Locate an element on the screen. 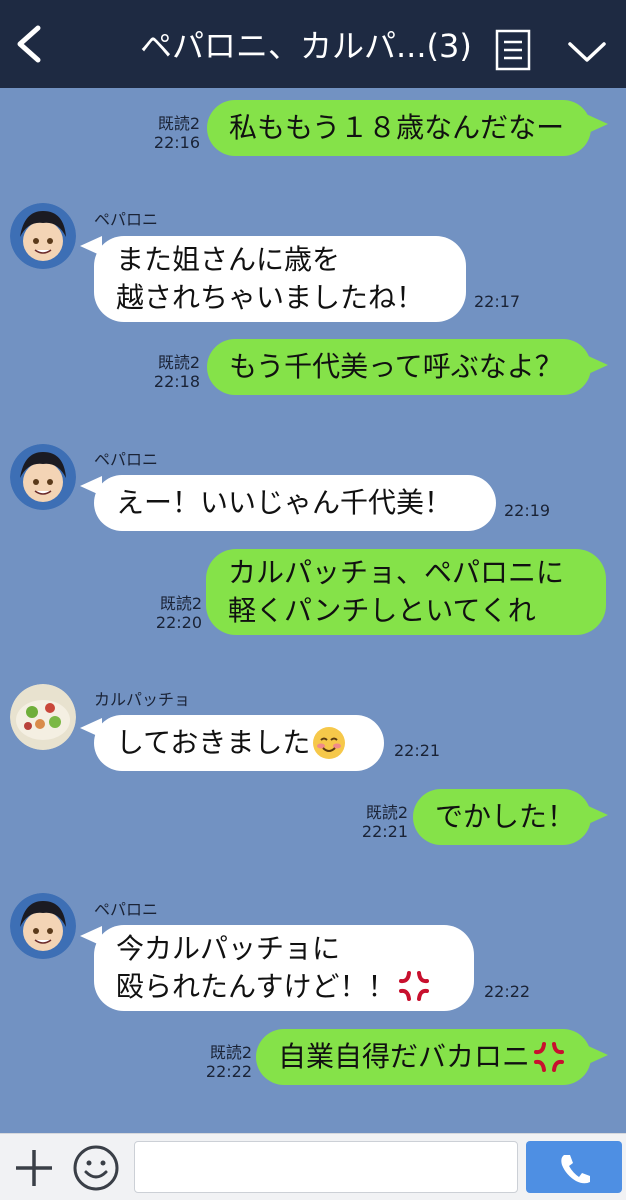 The image size is (626, 1200). chat-header: ペパロニ、カルパ...(3) is located at coordinates (313, 44).